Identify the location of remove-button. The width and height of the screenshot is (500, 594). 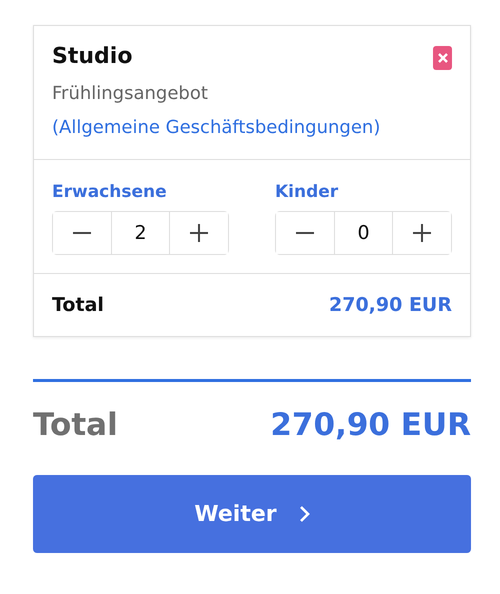
(442, 58).